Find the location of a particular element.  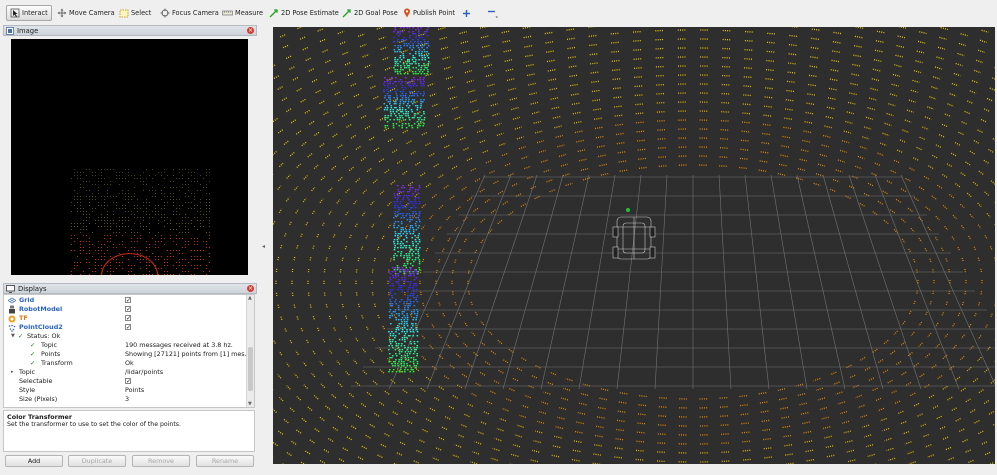

interact-tool-button: Interact is located at coordinates (29, 13).